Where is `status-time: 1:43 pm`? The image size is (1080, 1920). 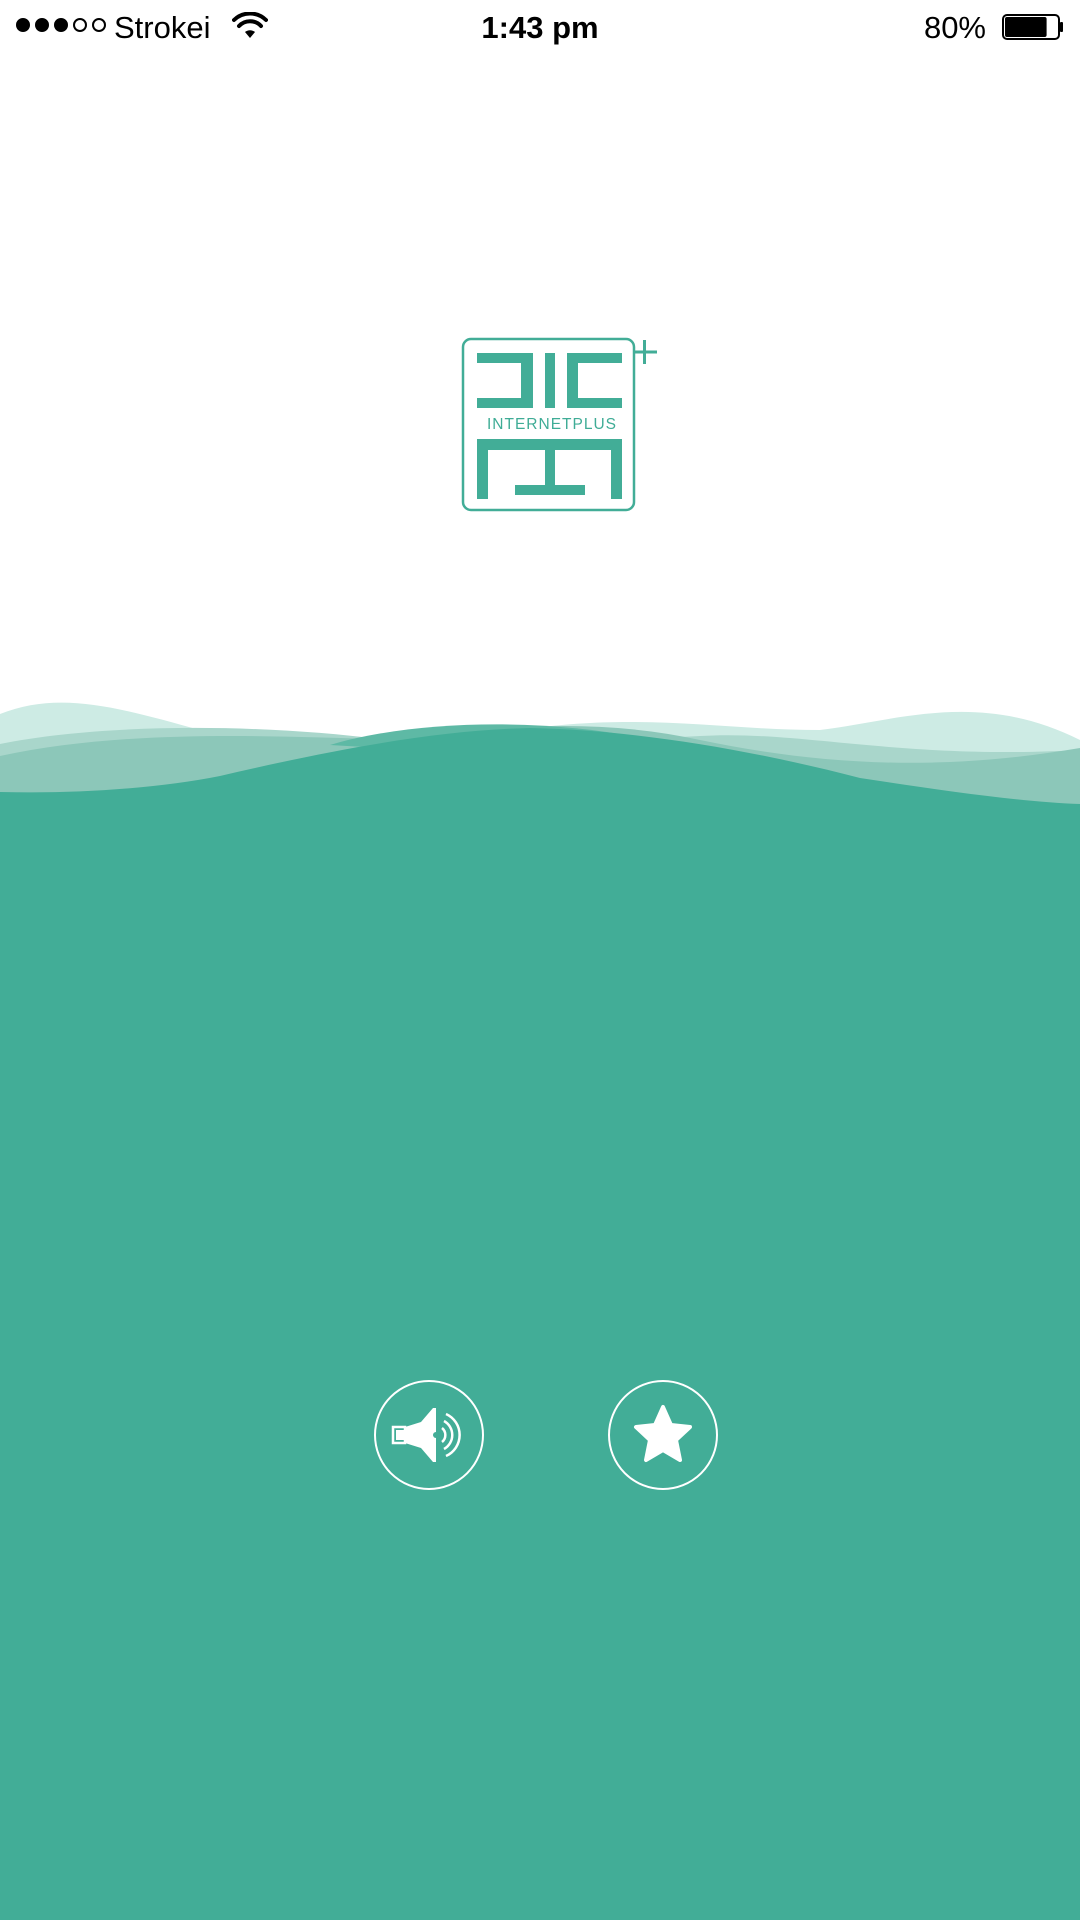 status-time: 1:43 pm is located at coordinates (540, 27).